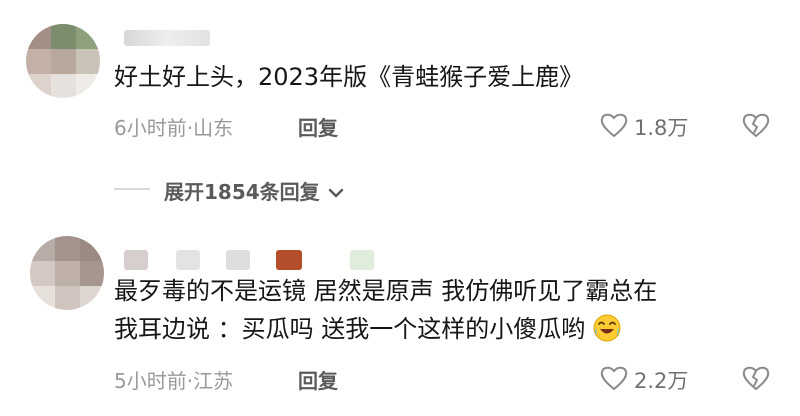 The height and width of the screenshot is (416, 800). Describe the element at coordinates (318, 379) in the screenshot. I see `reply-button: 回复` at that location.